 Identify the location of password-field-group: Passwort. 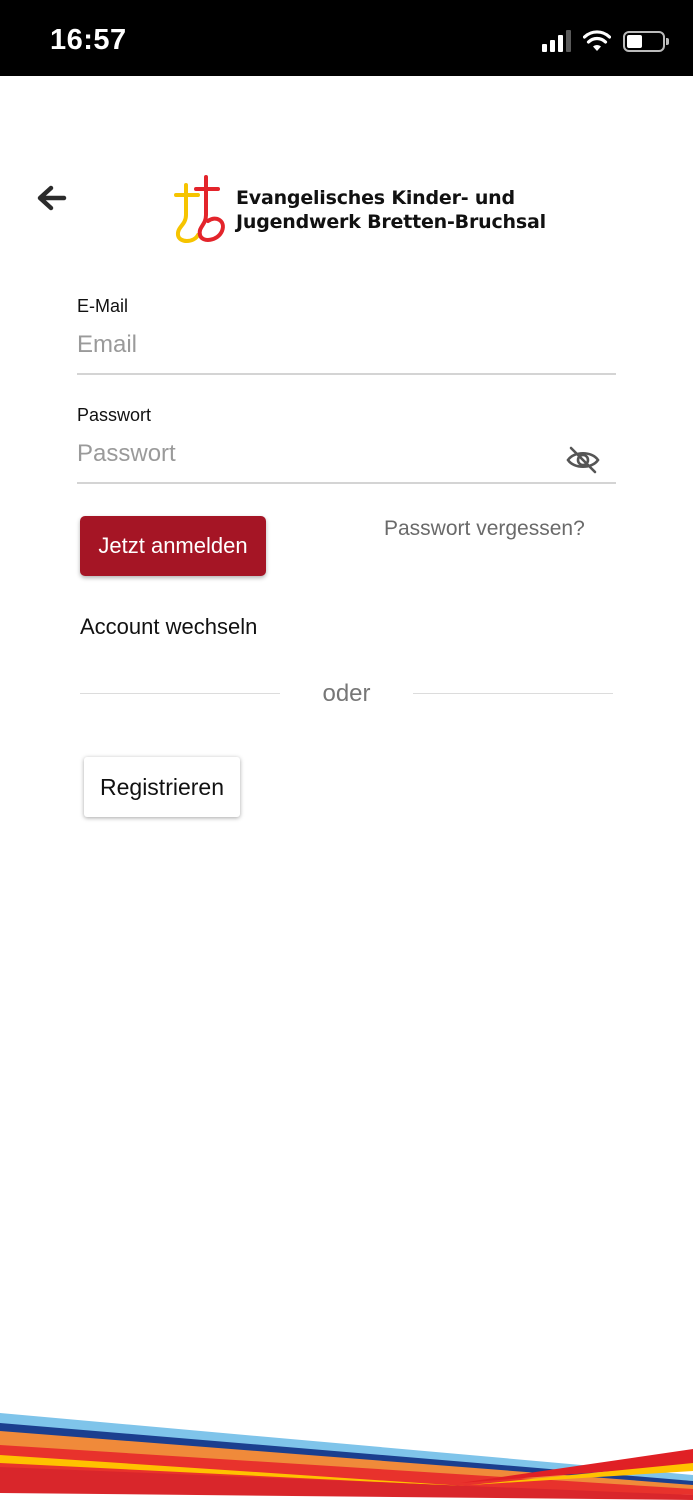
(346, 444).